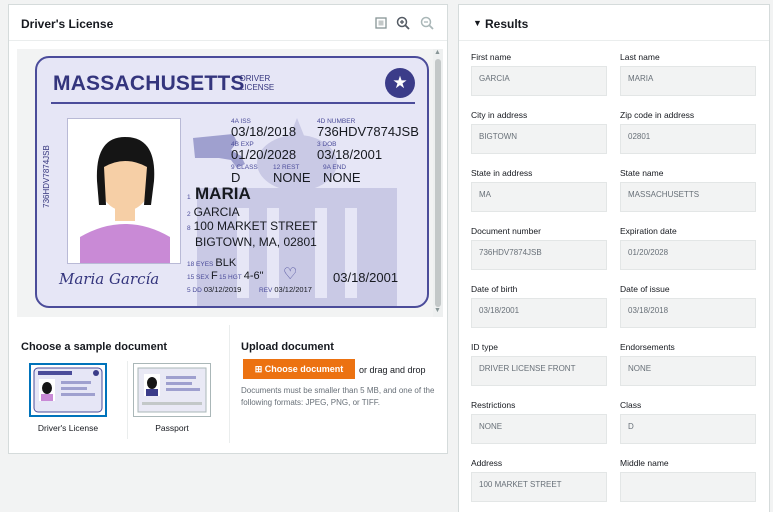  I want to click on result-date-of-issue: 03/18/2018, so click(688, 313).